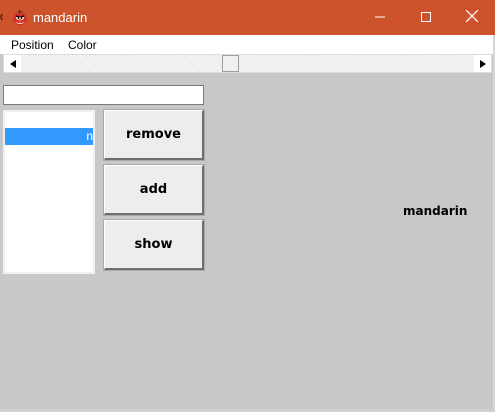 This screenshot has width=495, height=412. Describe the element at coordinates (60, 17) in the screenshot. I see `window-title: mandarin` at that location.